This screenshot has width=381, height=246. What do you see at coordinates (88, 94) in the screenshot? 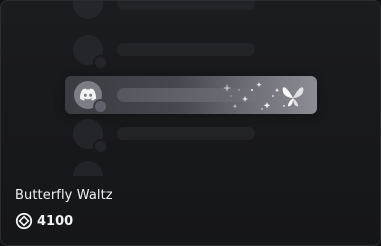
I see `discord-logo-icon` at bounding box center [88, 94].